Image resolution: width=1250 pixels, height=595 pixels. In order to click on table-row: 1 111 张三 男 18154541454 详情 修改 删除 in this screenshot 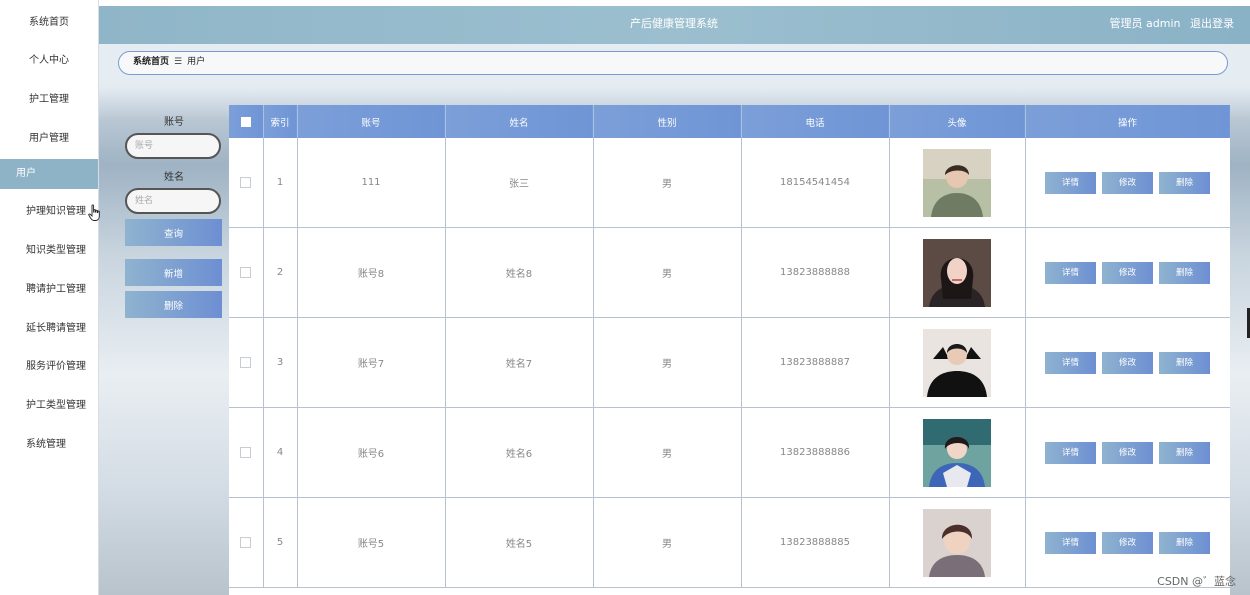, I will do `click(729, 183)`.